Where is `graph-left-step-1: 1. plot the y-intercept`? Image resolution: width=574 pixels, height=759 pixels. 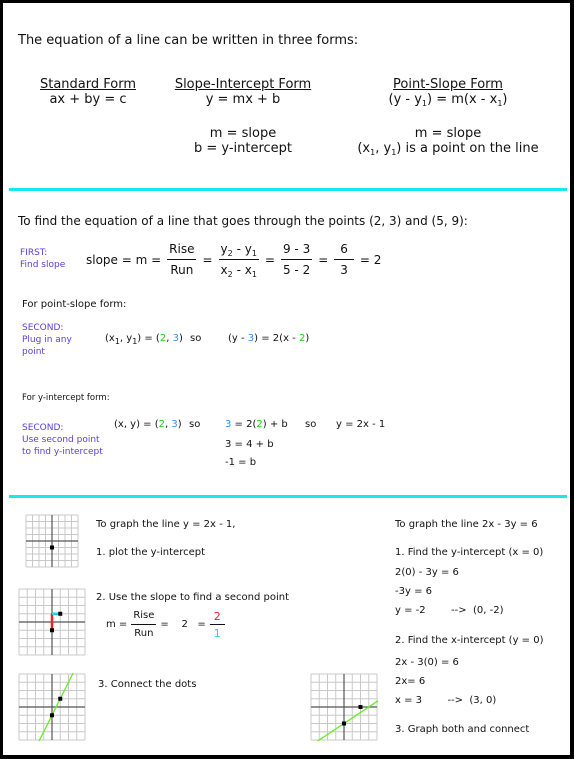
graph-left-step-1: 1. plot the y-intercept is located at coordinates (151, 552).